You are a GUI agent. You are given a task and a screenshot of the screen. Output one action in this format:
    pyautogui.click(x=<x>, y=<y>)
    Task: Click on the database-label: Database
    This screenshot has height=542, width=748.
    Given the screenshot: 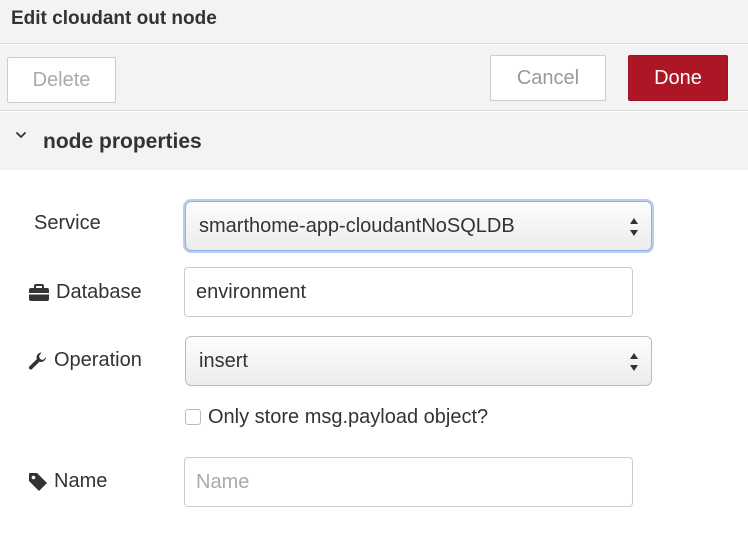 What is the action you would take?
    pyautogui.click(x=85, y=292)
    